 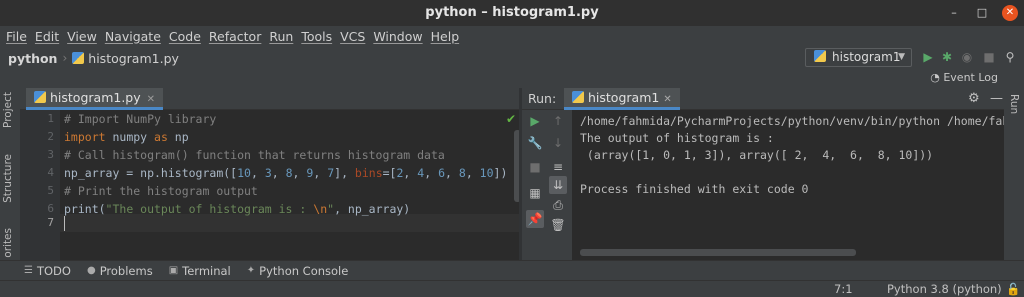 I want to click on menu-edit: Edit, so click(x=47, y=36).